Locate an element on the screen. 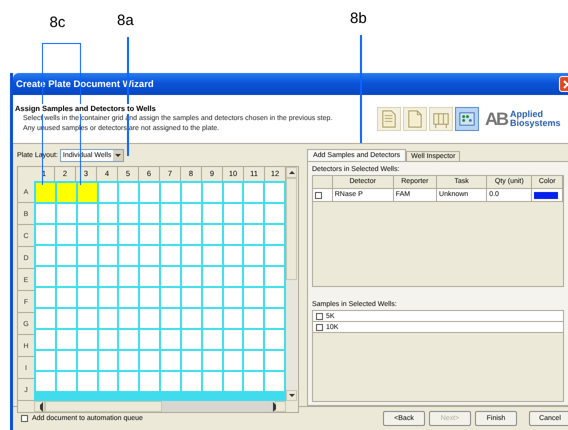 The height and width of the screenshot is (430, 568). vertical-scrollbar is located at coordinates (291, 284).